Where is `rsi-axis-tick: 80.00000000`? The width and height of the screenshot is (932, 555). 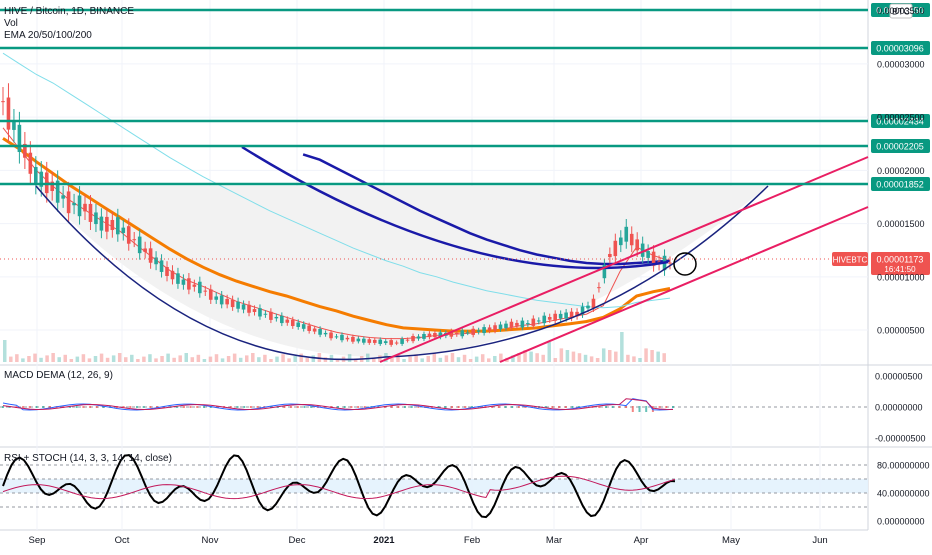
rsi-axis-tick: 80.00000000 is located at coordinates (903, 466).